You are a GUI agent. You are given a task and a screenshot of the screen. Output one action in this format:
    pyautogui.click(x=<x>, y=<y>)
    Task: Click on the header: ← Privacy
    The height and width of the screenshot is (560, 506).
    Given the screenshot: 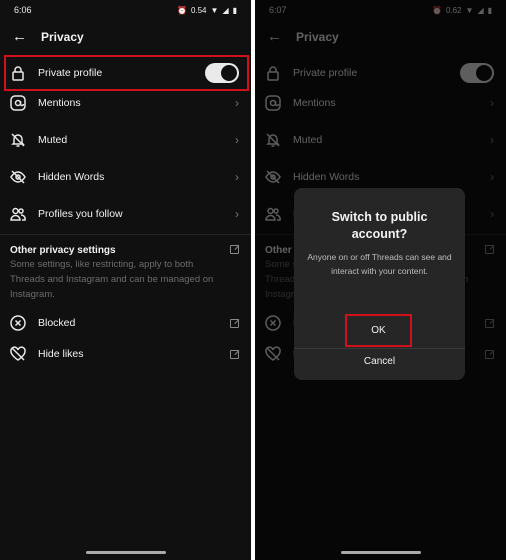 What is the action you would take?
    pyautogui.click(x=48, y=36)
    